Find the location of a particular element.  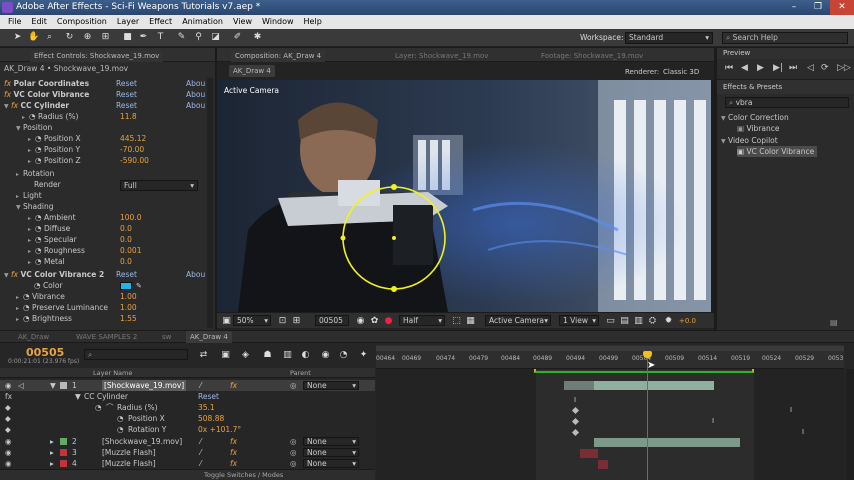

tab-comp-ak-draw-4: AK_Draw 4 is located at coordinates (252, 71).